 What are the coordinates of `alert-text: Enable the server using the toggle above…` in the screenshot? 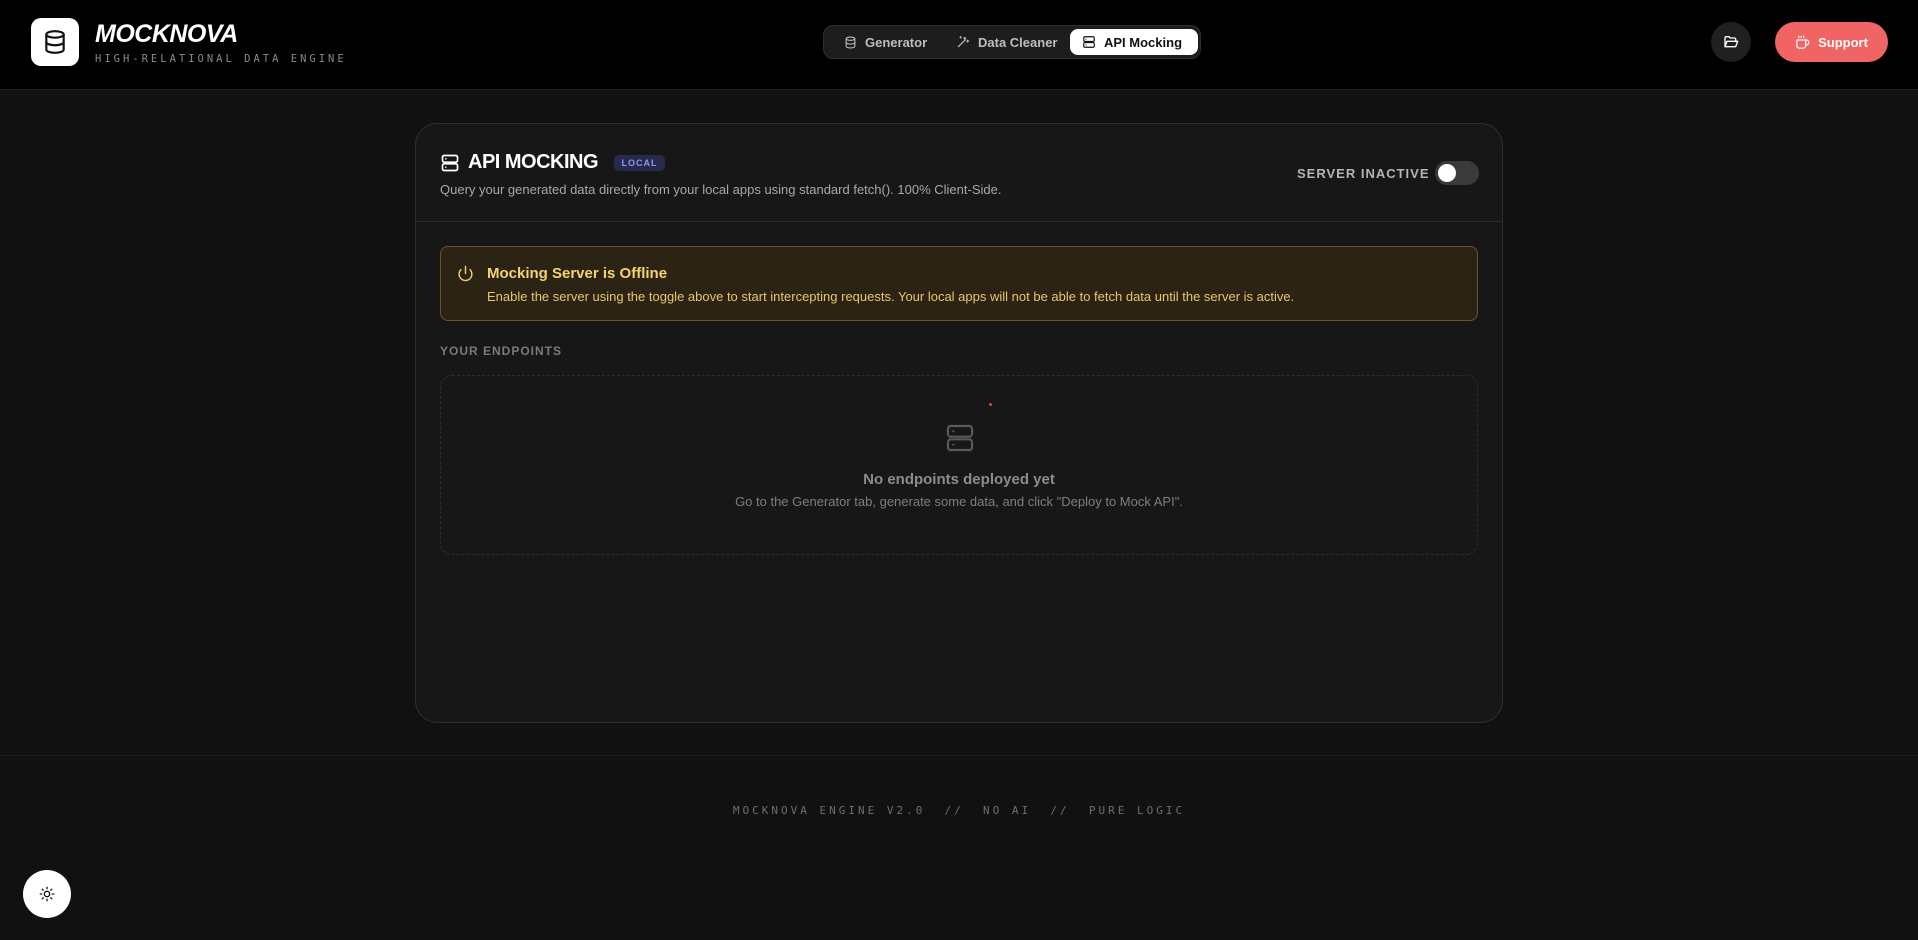 It's located at (891, 296).